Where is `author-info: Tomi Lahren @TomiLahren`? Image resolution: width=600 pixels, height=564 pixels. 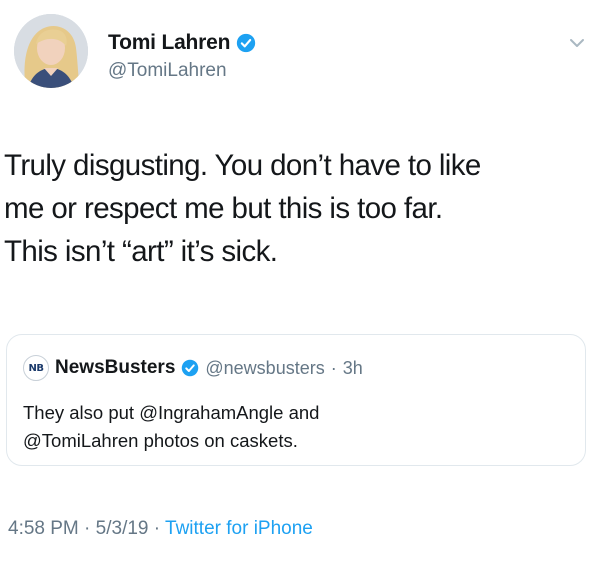 author-info: Tomi Lahren @TomiLahren is located at coordinates (182, 56).